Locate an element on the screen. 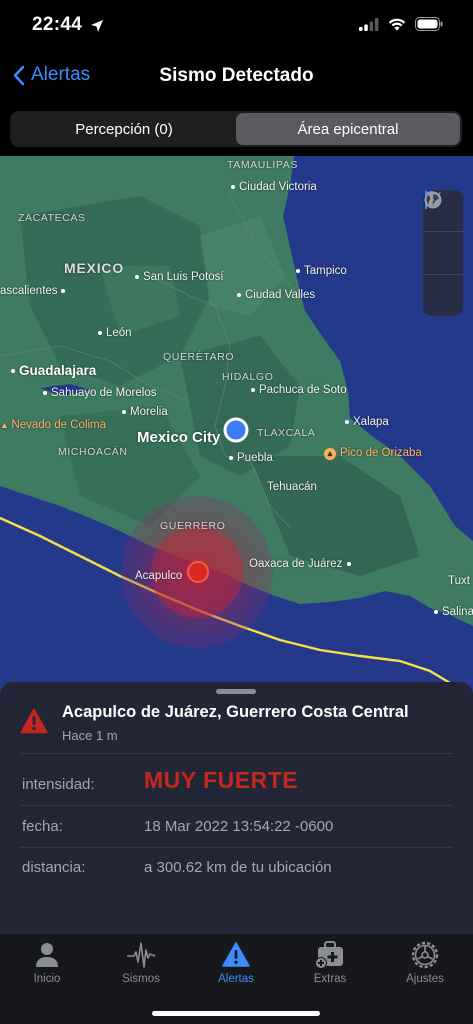  map-label: San Luis Potosí is located at coordinates (179, 277).